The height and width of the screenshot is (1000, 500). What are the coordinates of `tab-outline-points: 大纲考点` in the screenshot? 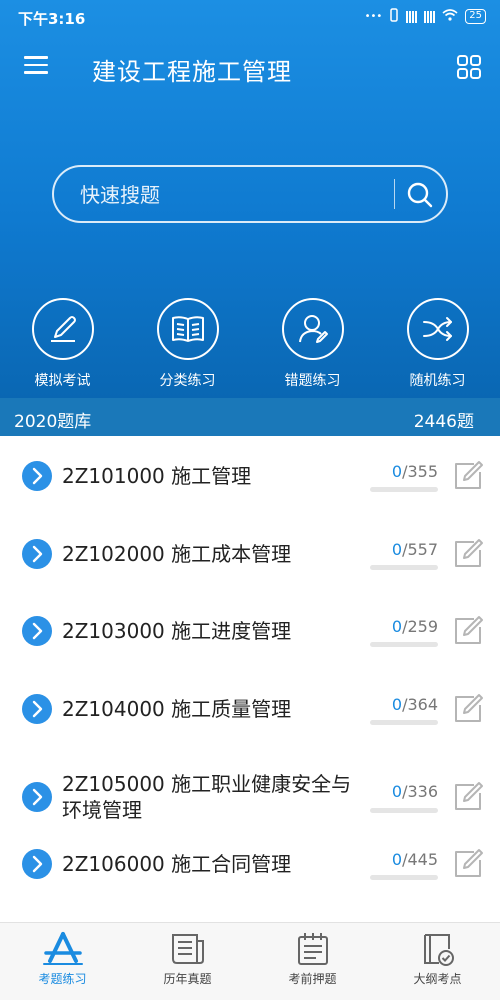 It's located at (437, 961).